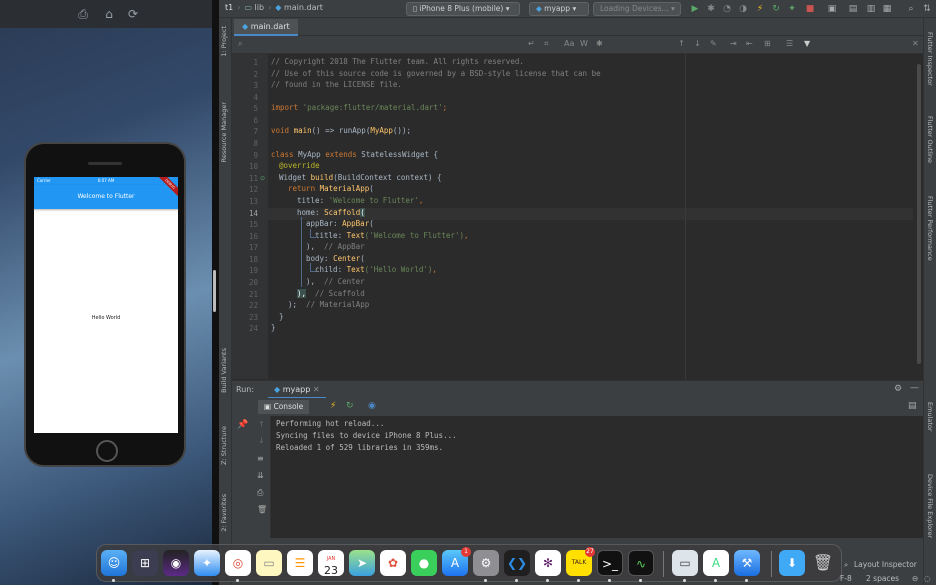 The image size is (936, 585). I want to click on reminders-icon: ☰, so click(300, 563).